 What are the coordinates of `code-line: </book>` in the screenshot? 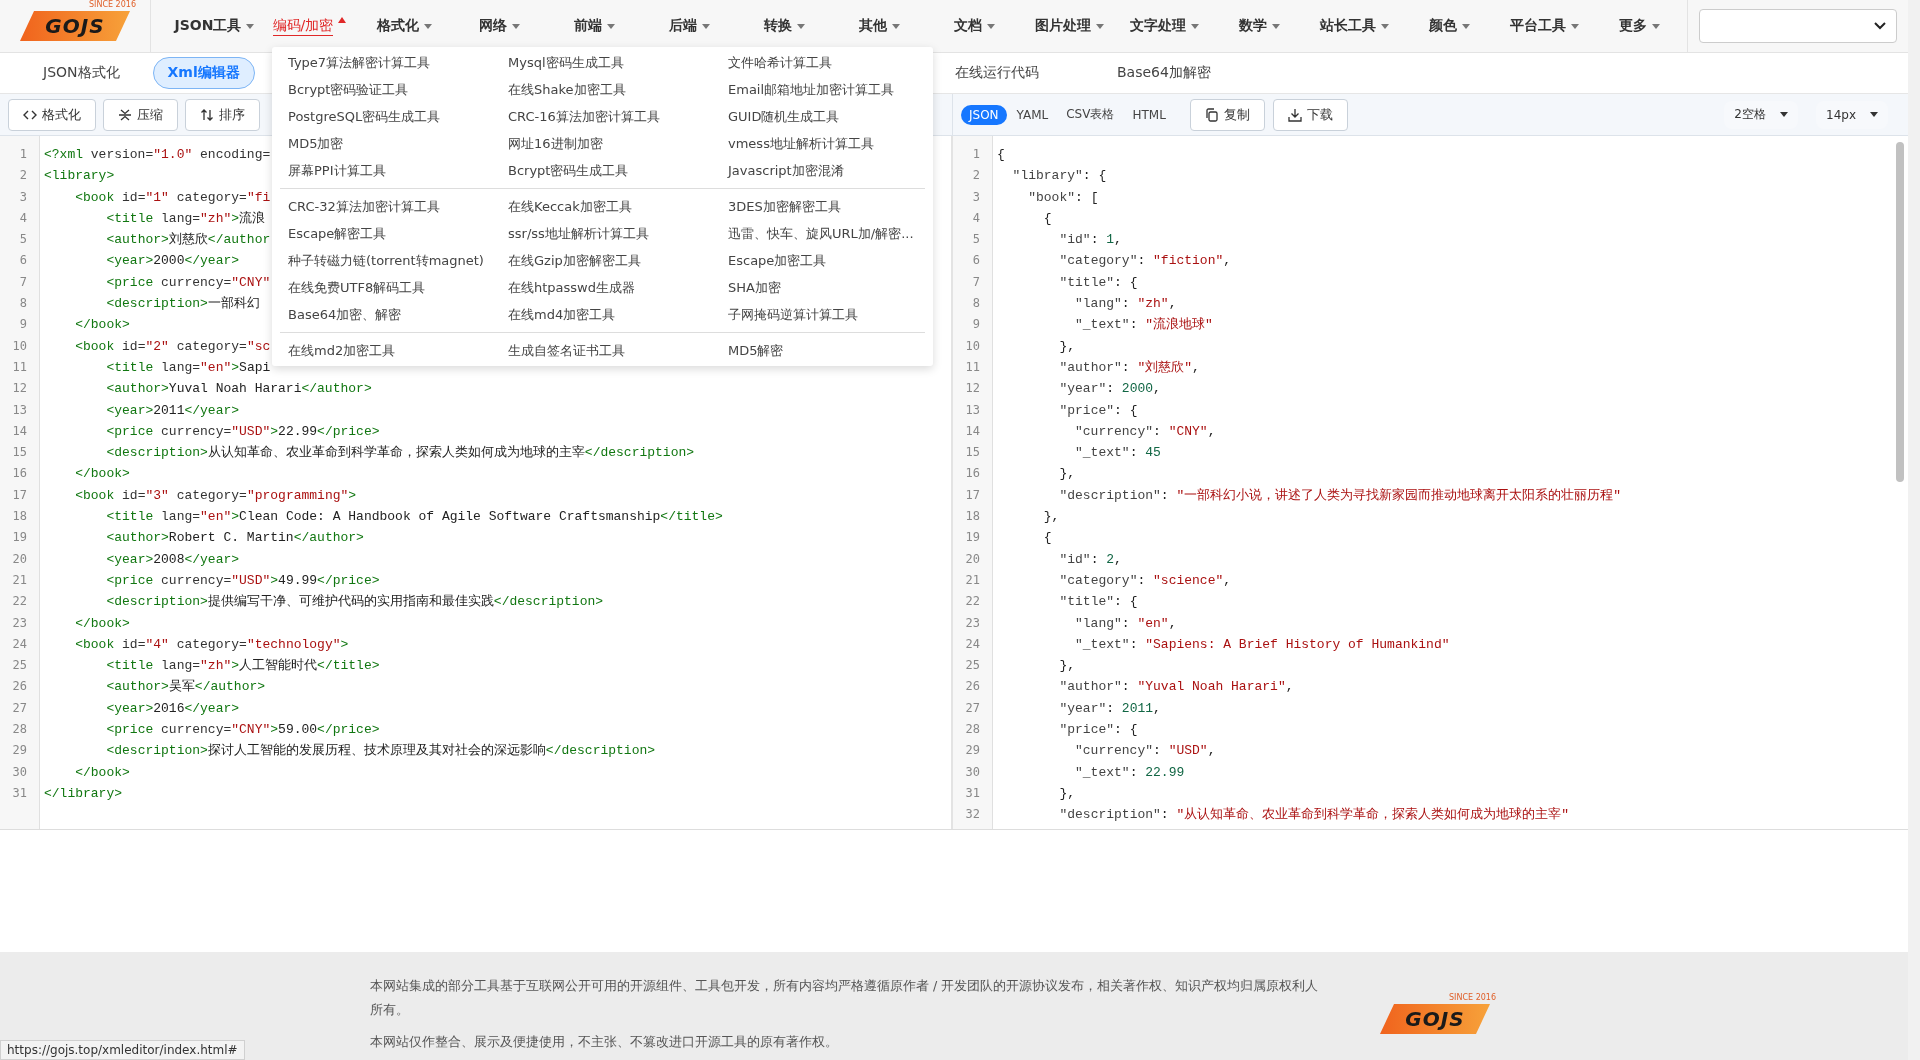 It's located at (102, 325).